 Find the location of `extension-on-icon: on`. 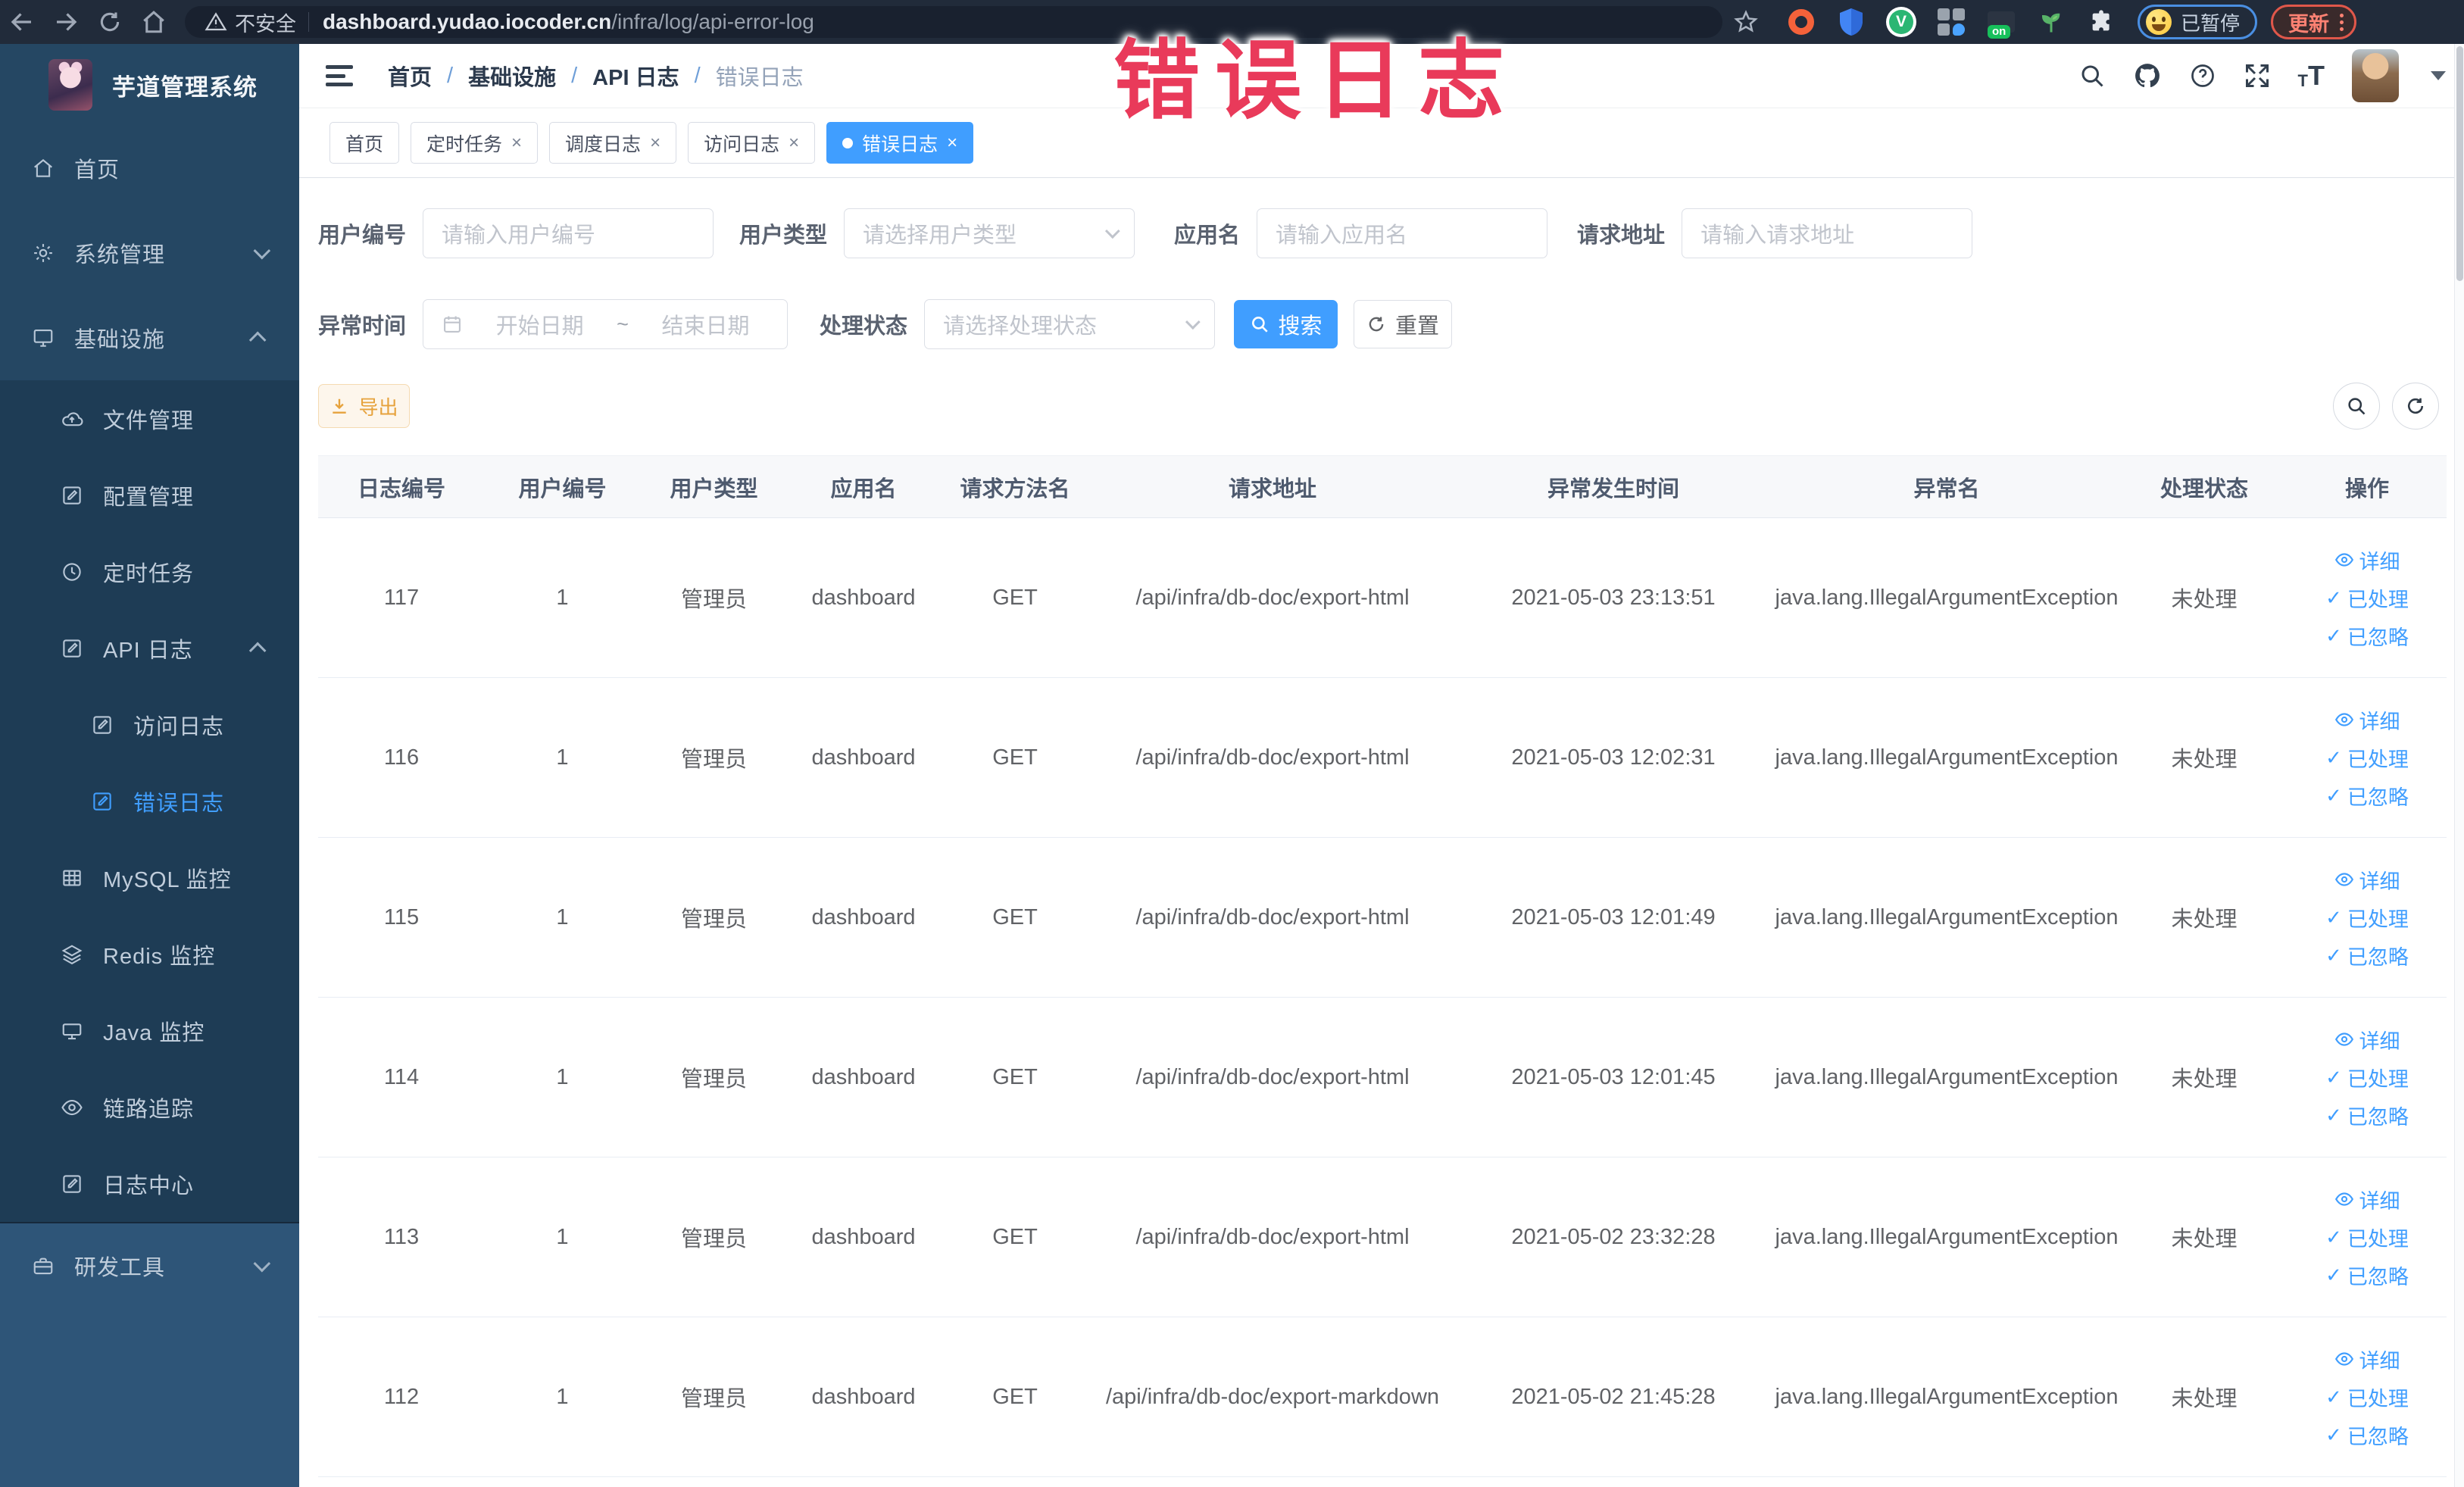

extension-on-icon: on is located at coordinates (2001, 22).